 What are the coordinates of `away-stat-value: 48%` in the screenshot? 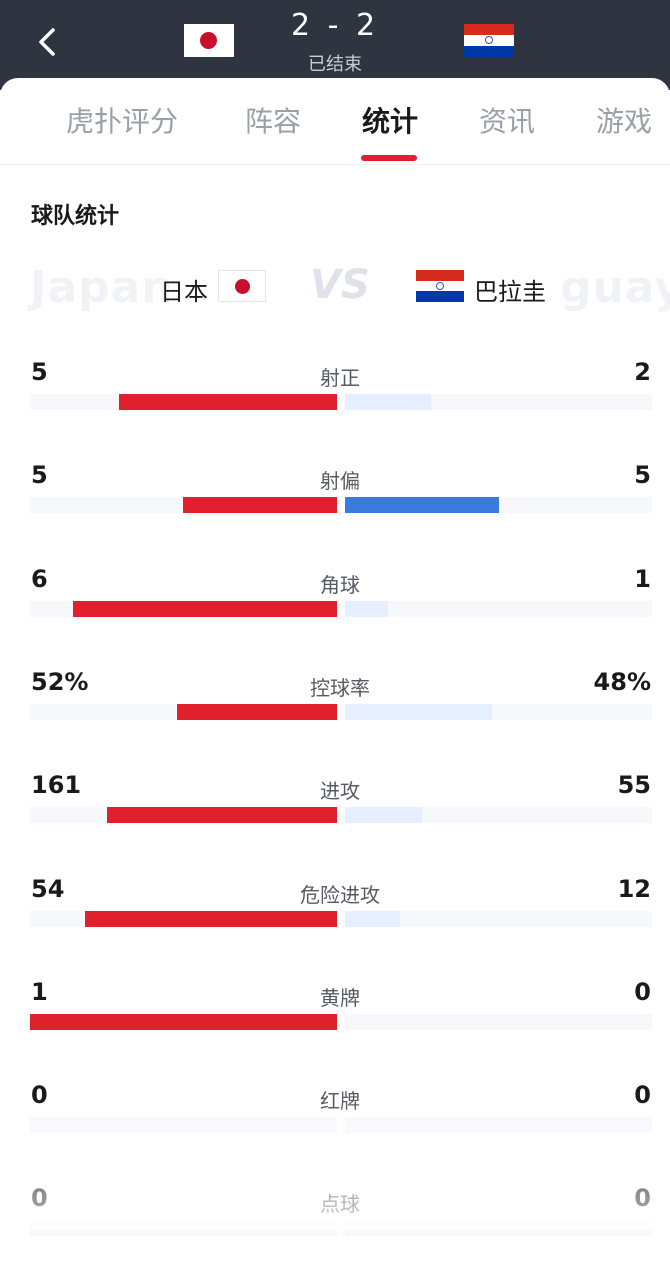 It's located at (622, 682).